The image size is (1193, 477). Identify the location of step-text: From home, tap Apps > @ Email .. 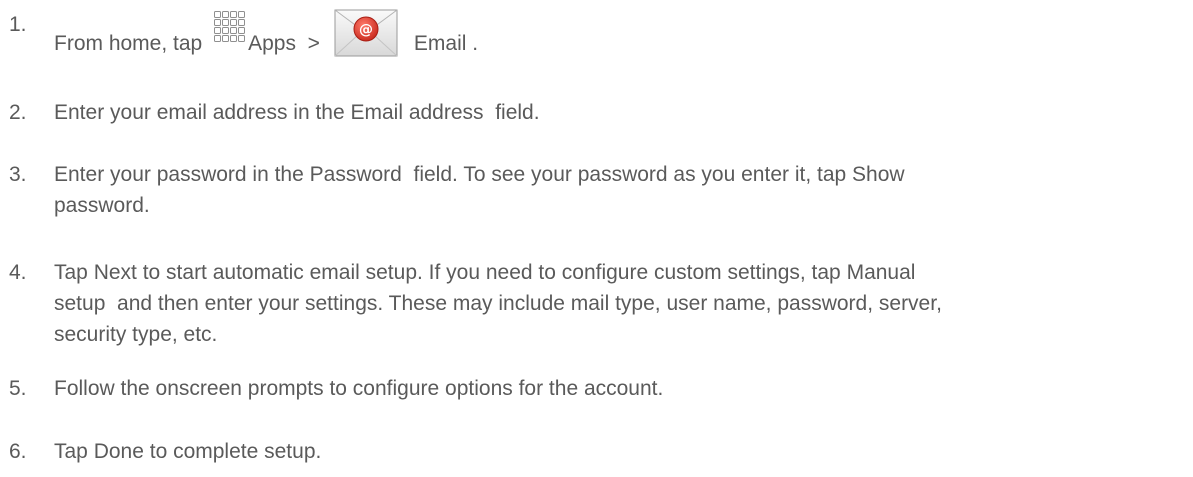
(621, 34).